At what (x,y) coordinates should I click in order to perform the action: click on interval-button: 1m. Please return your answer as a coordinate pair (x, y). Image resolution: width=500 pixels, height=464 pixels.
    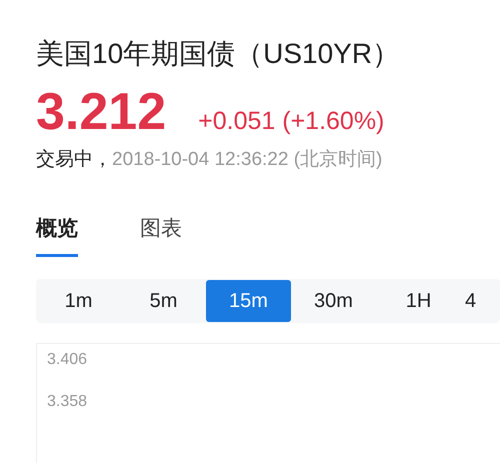
    Looking at the image, I should click on (78, 301).